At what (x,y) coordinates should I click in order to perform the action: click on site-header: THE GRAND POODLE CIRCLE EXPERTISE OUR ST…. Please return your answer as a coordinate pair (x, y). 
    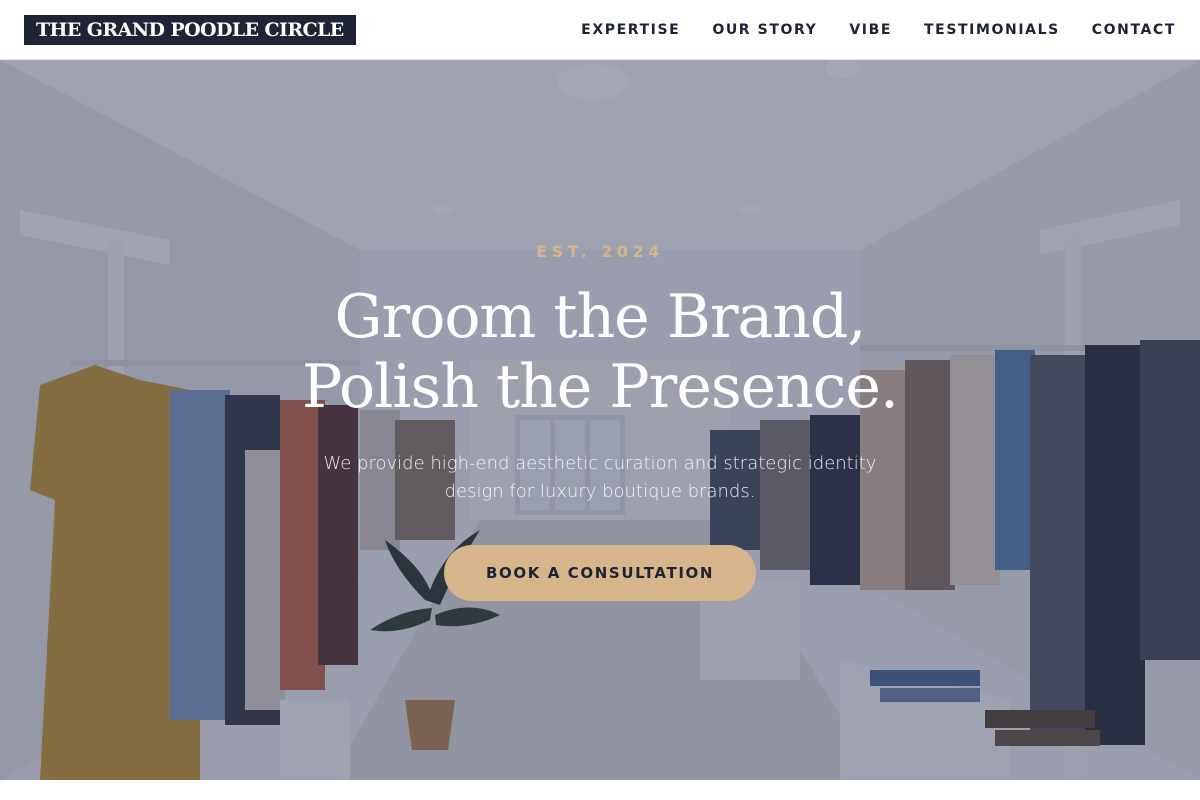
    Looking at the image, I should click on (600, 30).